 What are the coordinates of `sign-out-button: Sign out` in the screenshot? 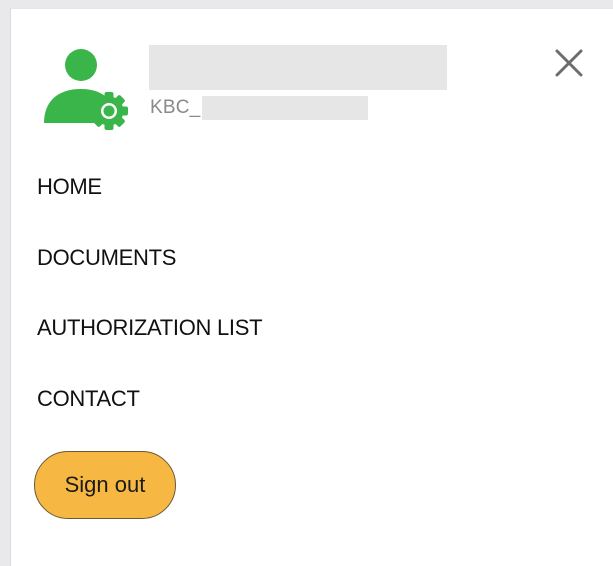 It's located at (105, 485).